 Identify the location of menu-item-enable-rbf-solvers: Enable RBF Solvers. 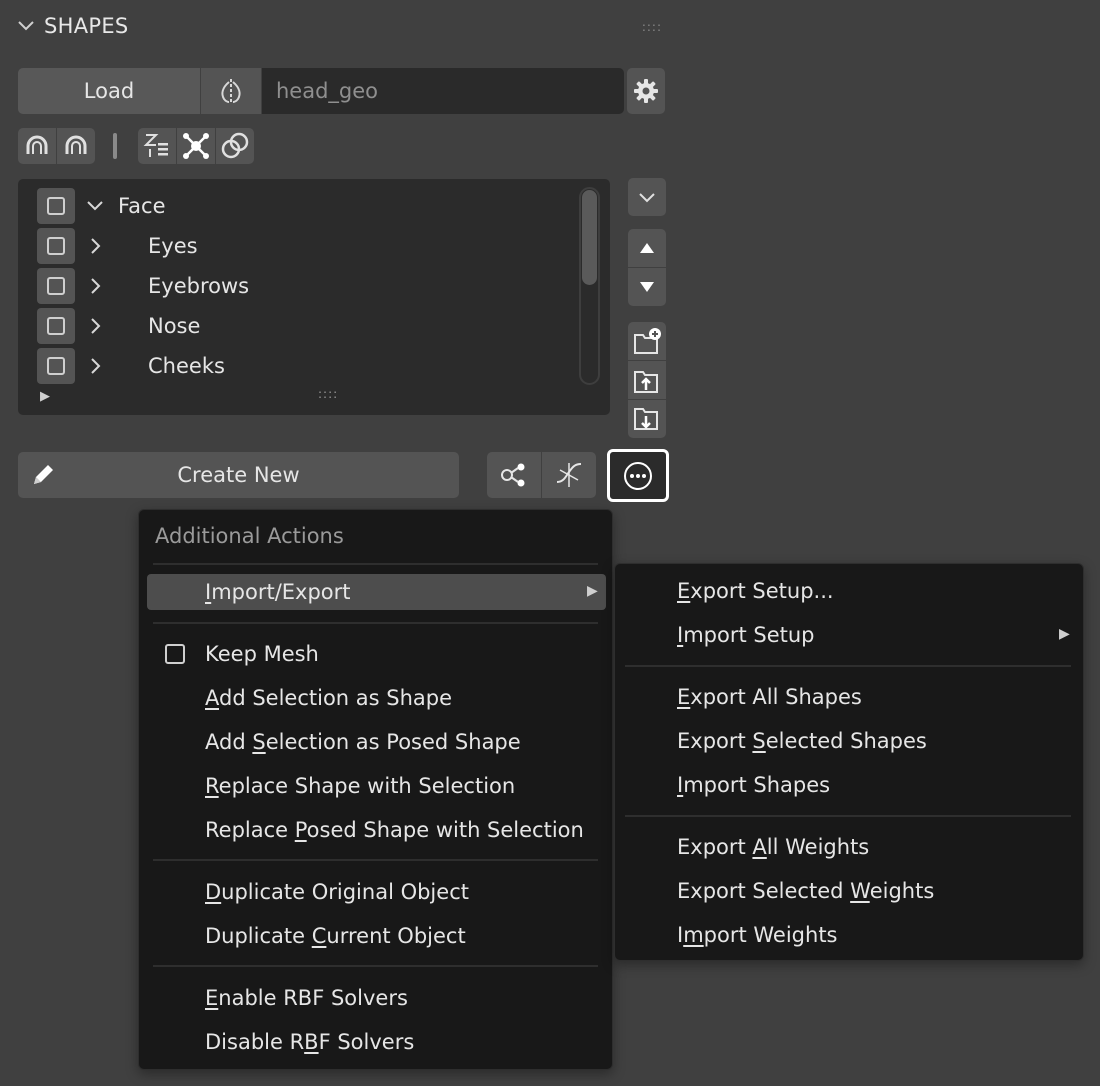
(376, 998).